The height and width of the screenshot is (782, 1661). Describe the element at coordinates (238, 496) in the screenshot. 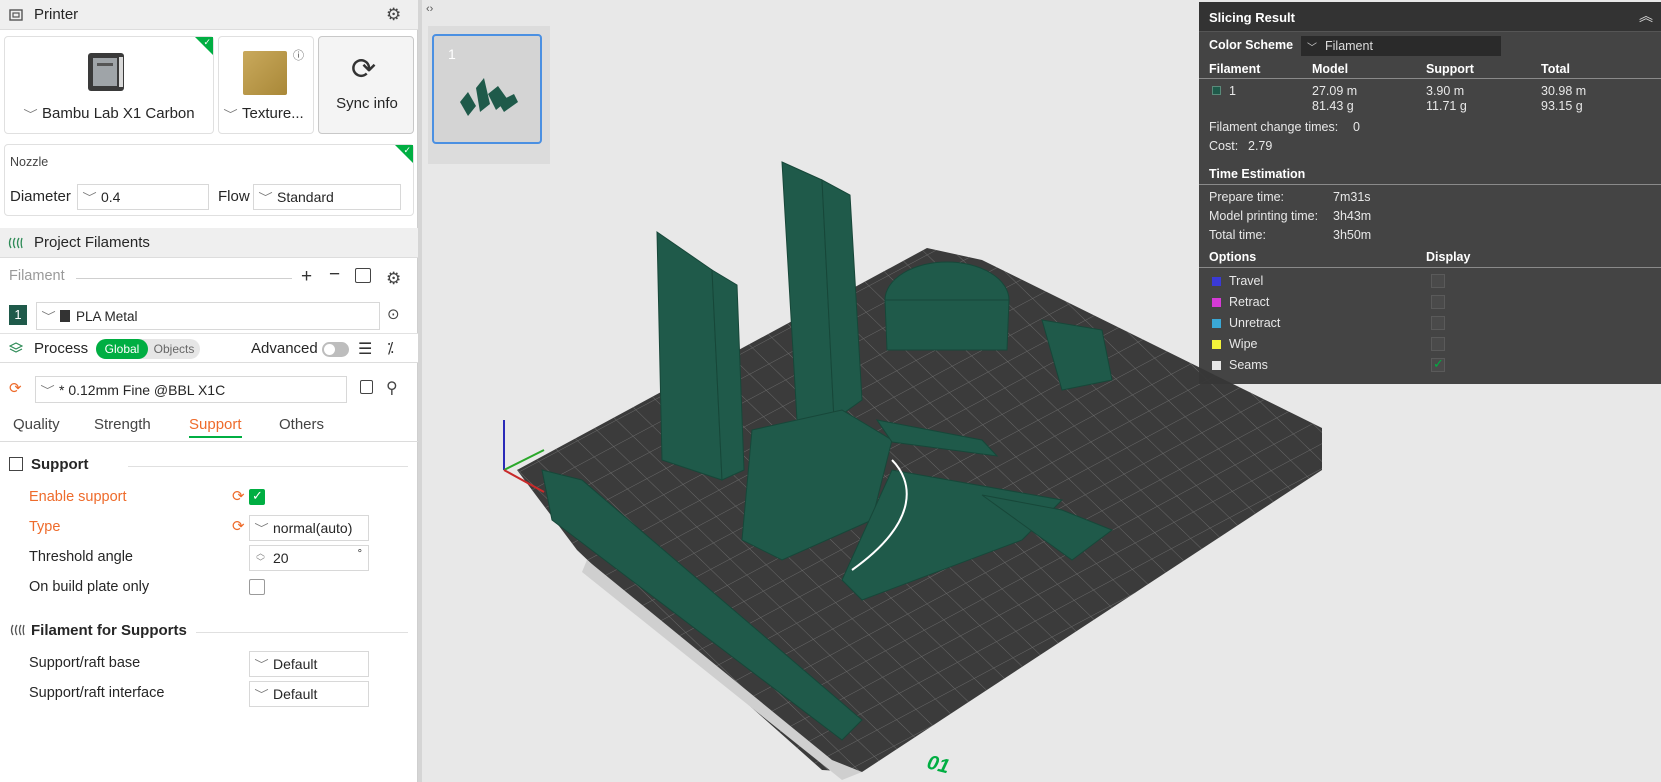

I see `enable-support-reset-icon: ⟳` at that location.